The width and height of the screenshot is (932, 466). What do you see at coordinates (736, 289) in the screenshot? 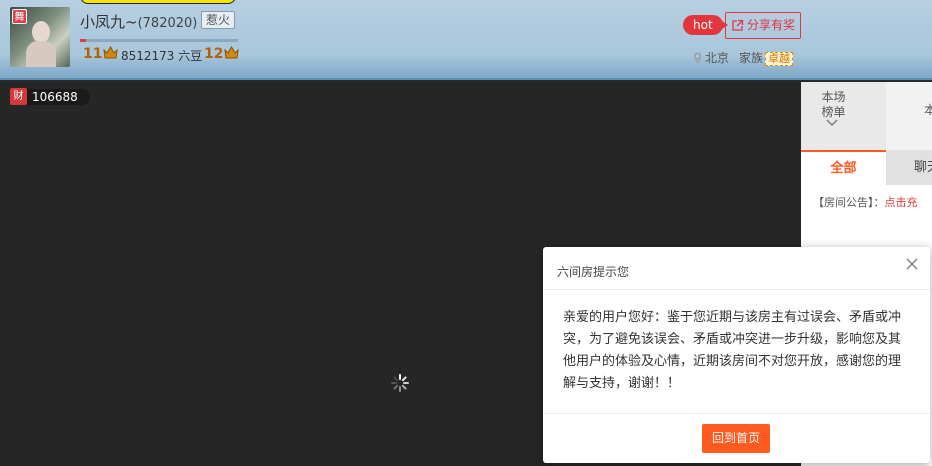
I see `dialog-divider-top` at bounding box center [736, 289].